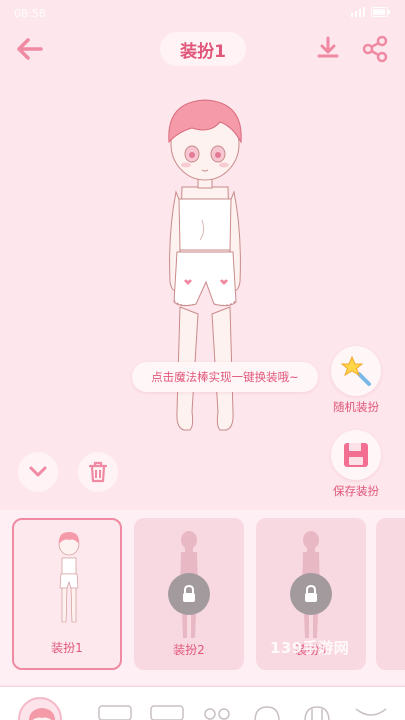 This screenshot has height=720, width=405. I want to click on save-outfit-label: 保存装扮, so click(356, 491).